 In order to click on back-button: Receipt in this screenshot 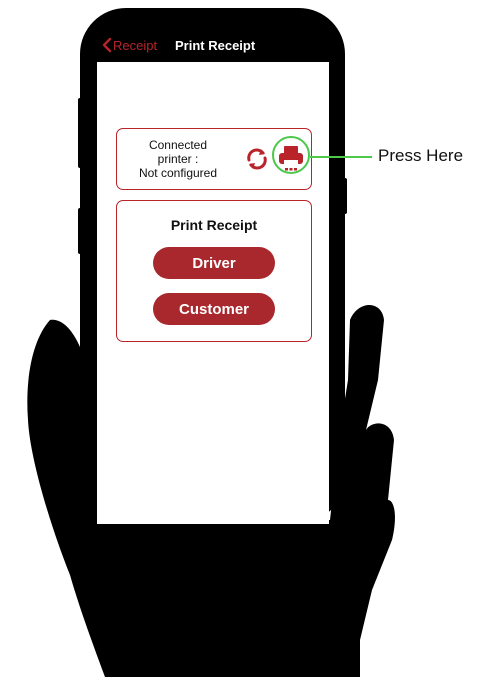, I will do `click(129, 45)`.